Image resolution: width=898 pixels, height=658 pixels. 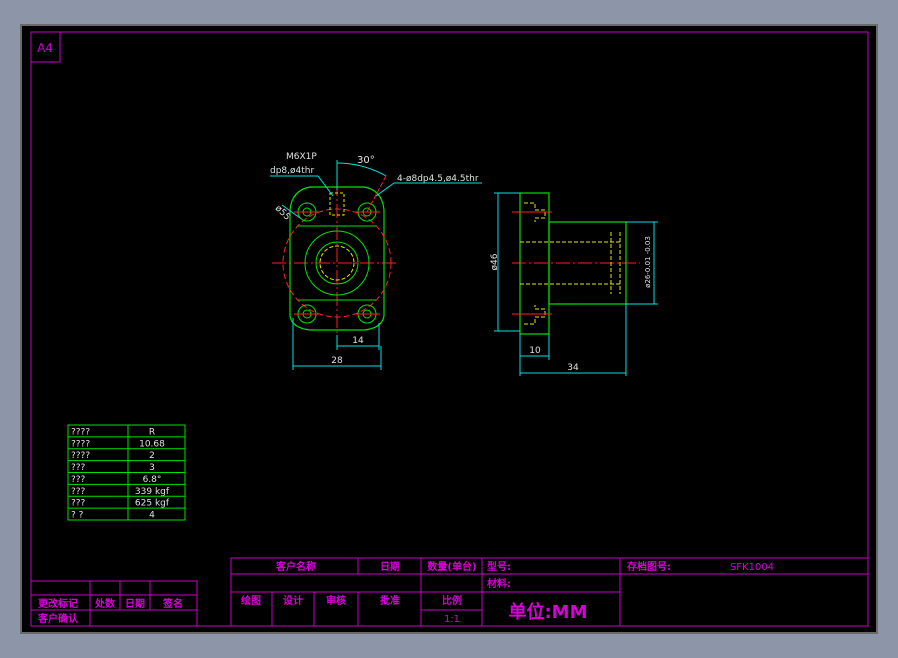 What do you see at coordinates (390, 566) in the screenshot?
I see `date-label: 日期` at bounding box center [390, 566].